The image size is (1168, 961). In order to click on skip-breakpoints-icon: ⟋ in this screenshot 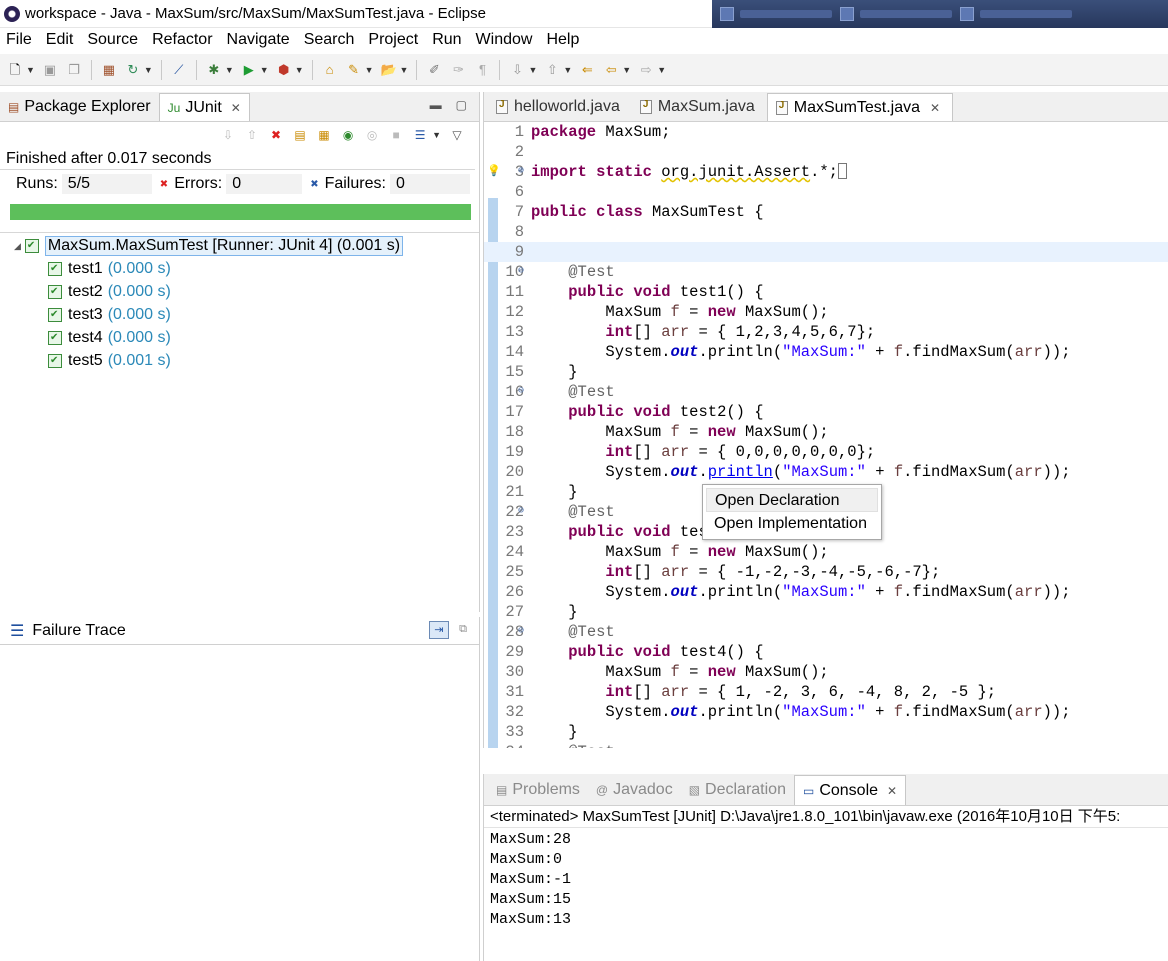, I will do `click(179, 70)`.